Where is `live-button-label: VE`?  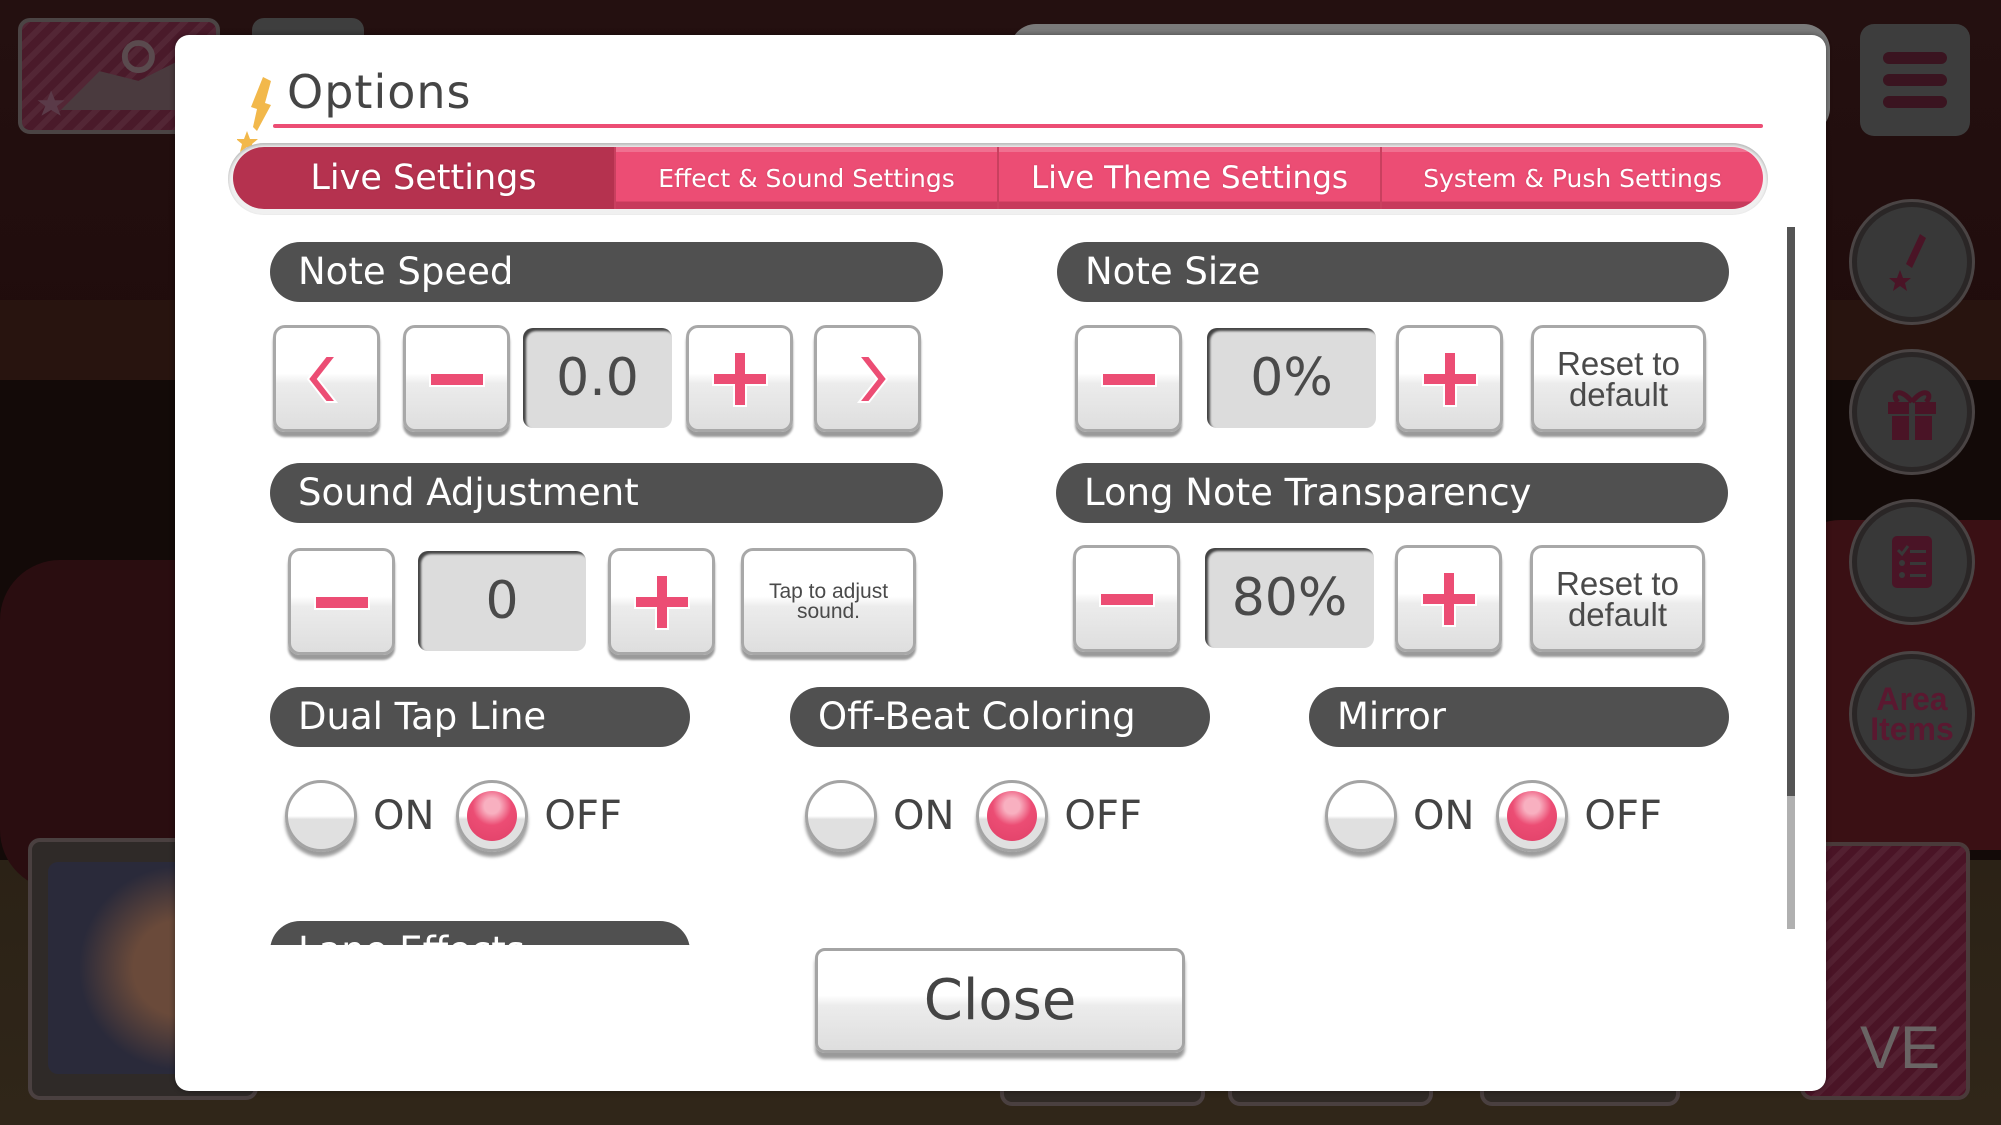 live-button-label: VE is located at coordinates (1899, 1047).